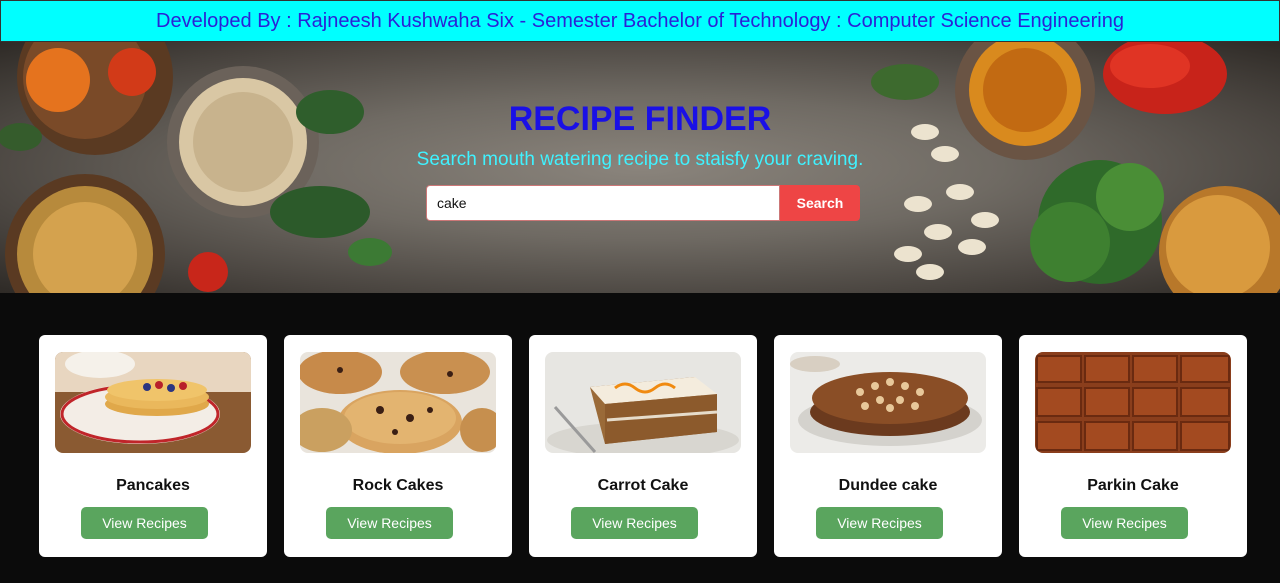 Image resolution: width=1280 pixels, height=583 pixels. What do you see at coordinates (153, 402) in the screenshot?
I see `recipe-image-pancakes` at bounding box center [153, 402].